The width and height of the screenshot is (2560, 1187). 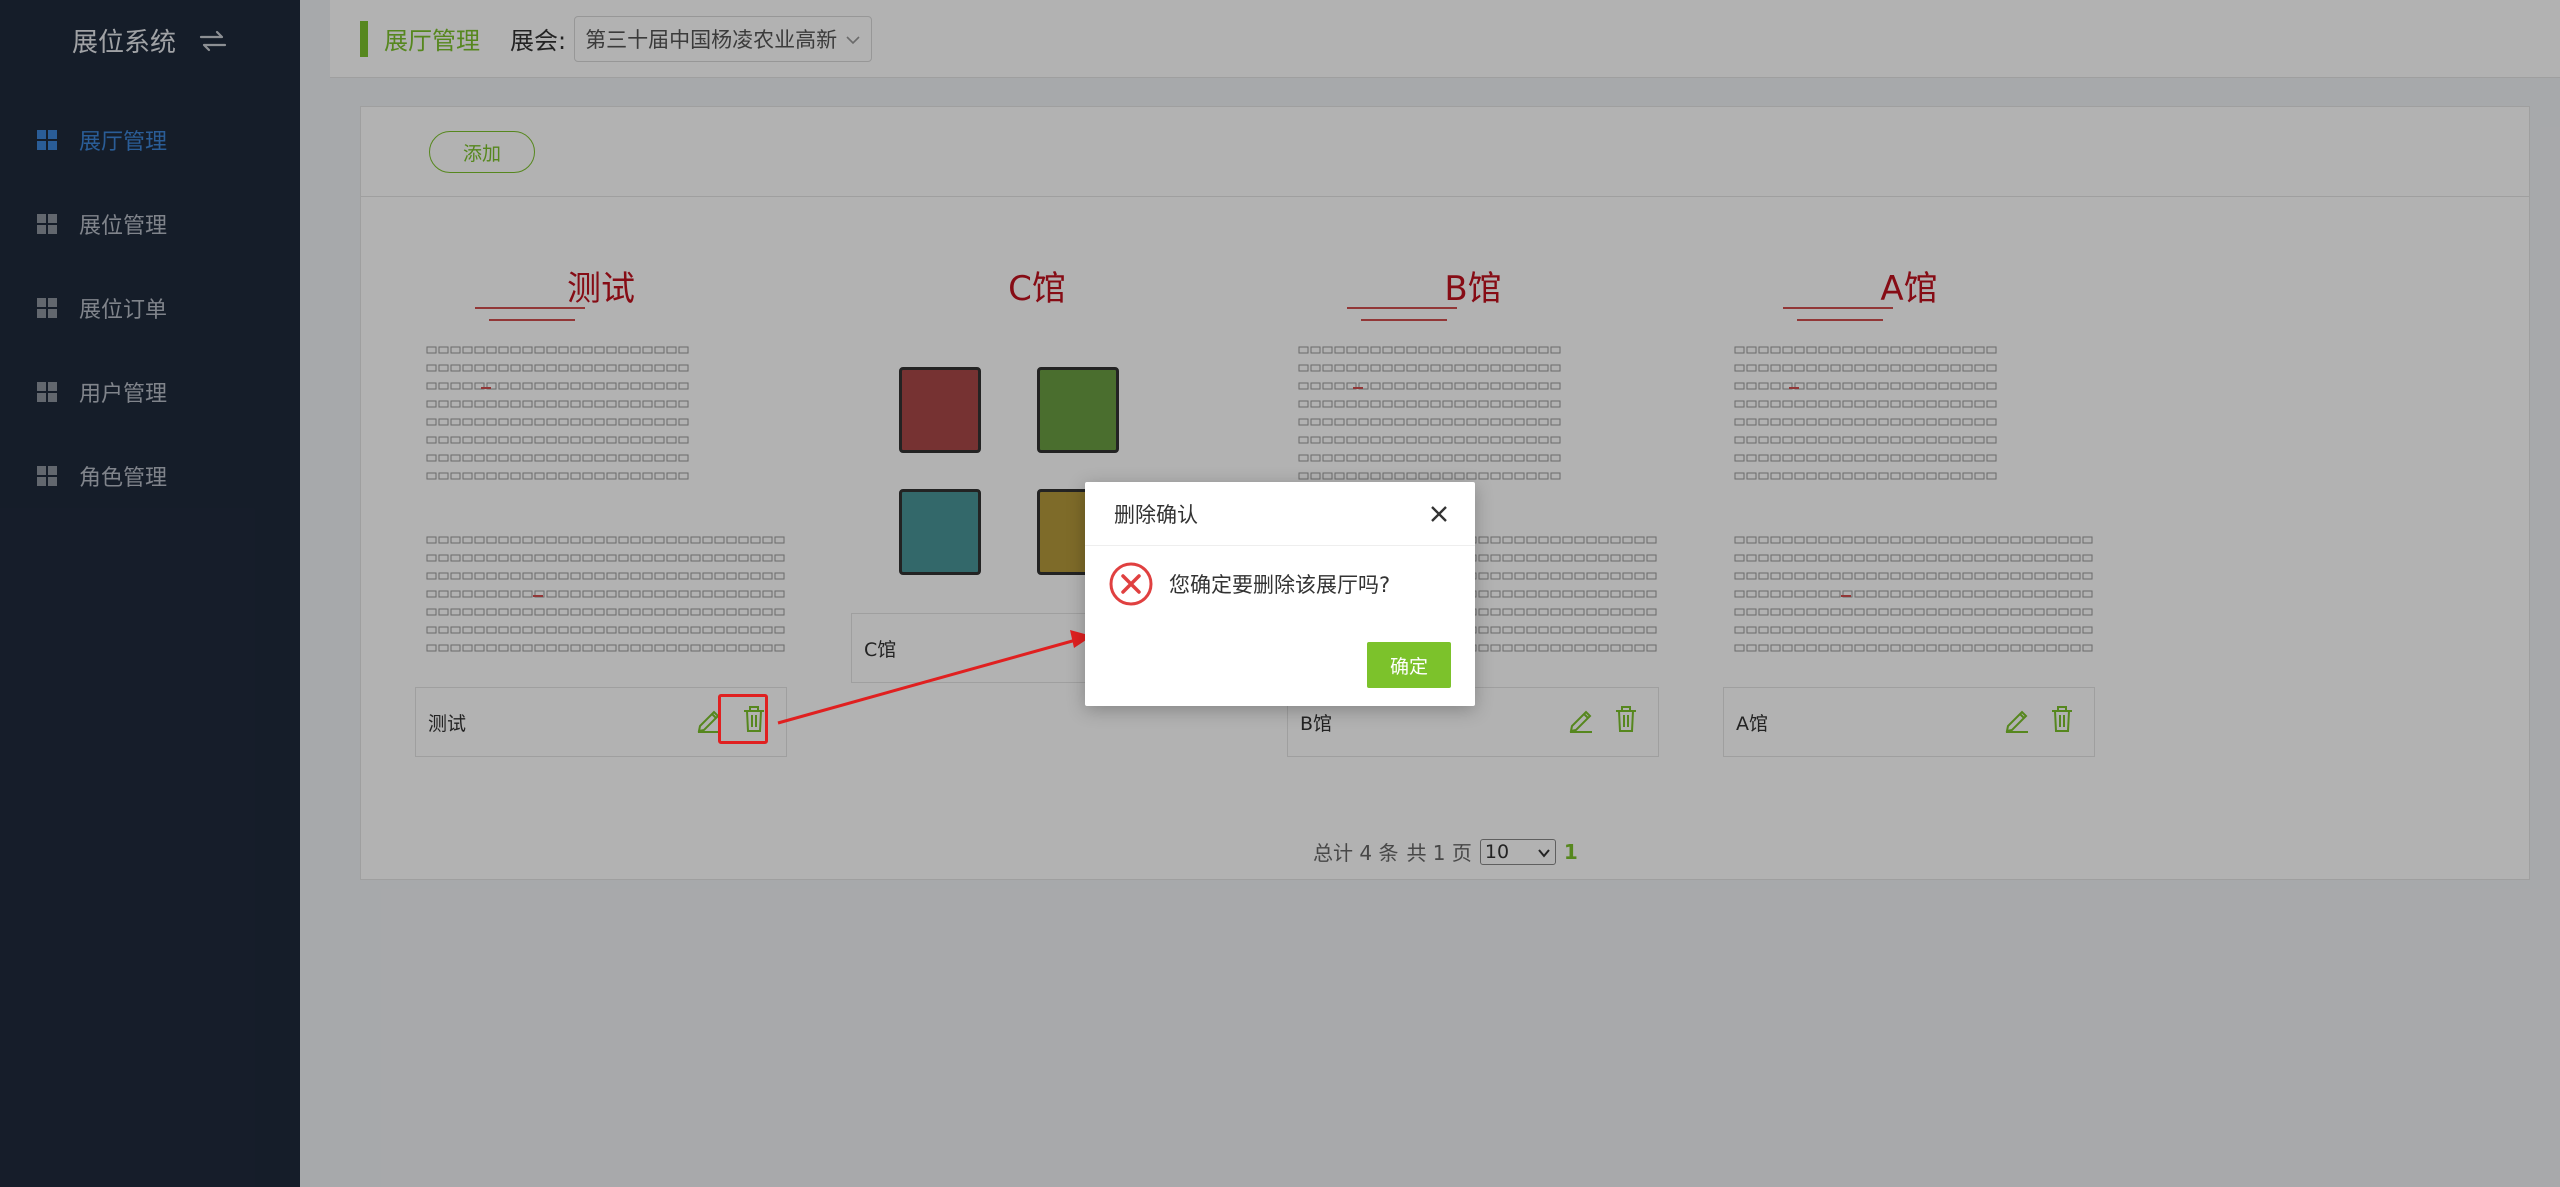 I want to click on confirm-button: 确定, so click(x=1409, y=665).